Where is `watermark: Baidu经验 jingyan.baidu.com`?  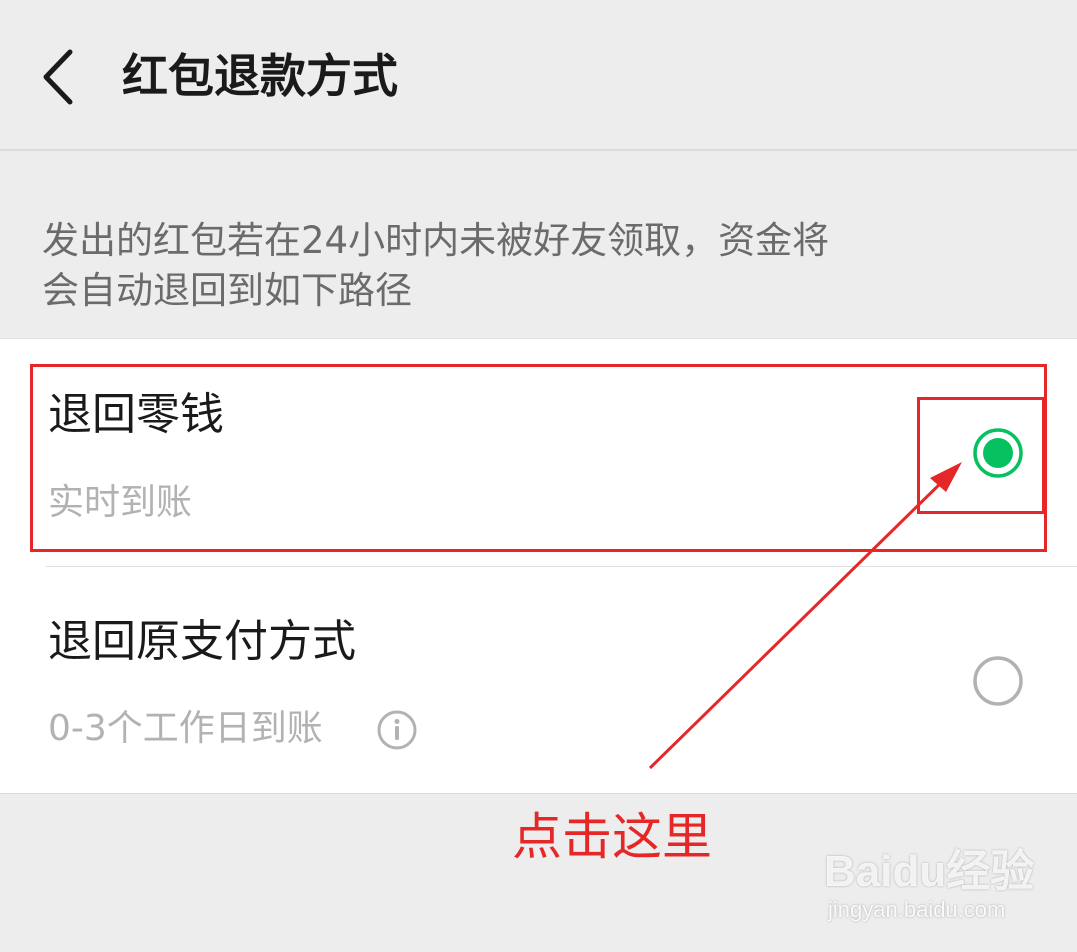
watermark: Baidu经验 jingyan.baidu.com is located at coordinates (929, 885).